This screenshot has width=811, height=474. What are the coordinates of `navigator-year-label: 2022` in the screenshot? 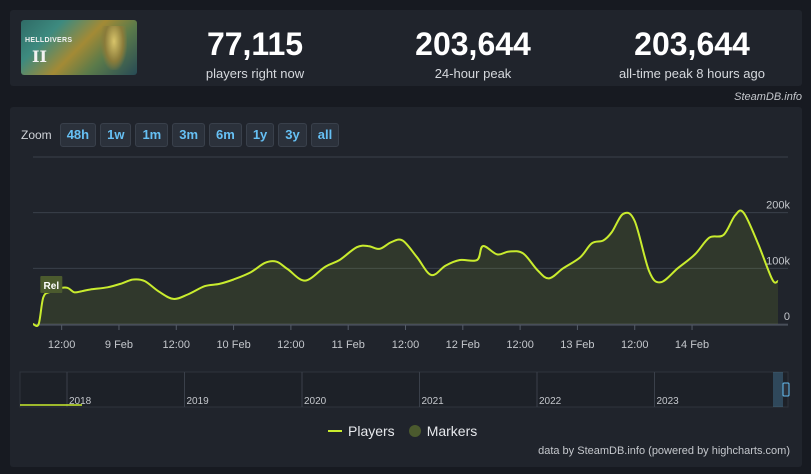 It's located at (550, 401).